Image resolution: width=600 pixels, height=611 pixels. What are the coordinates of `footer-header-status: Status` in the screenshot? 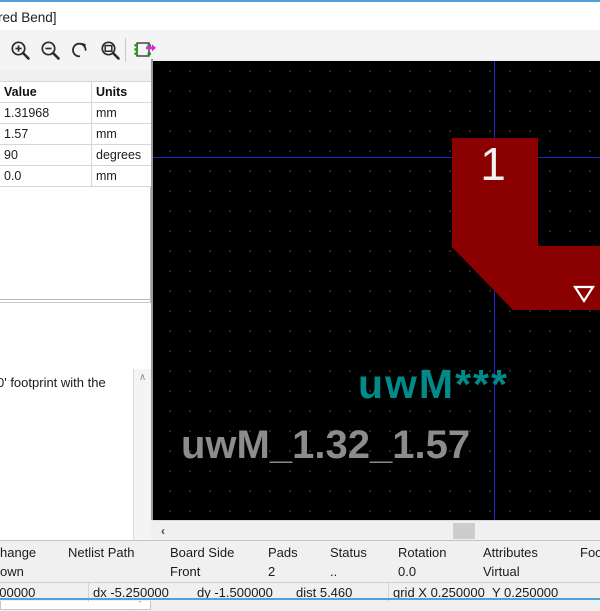 It's located at (348, 552).